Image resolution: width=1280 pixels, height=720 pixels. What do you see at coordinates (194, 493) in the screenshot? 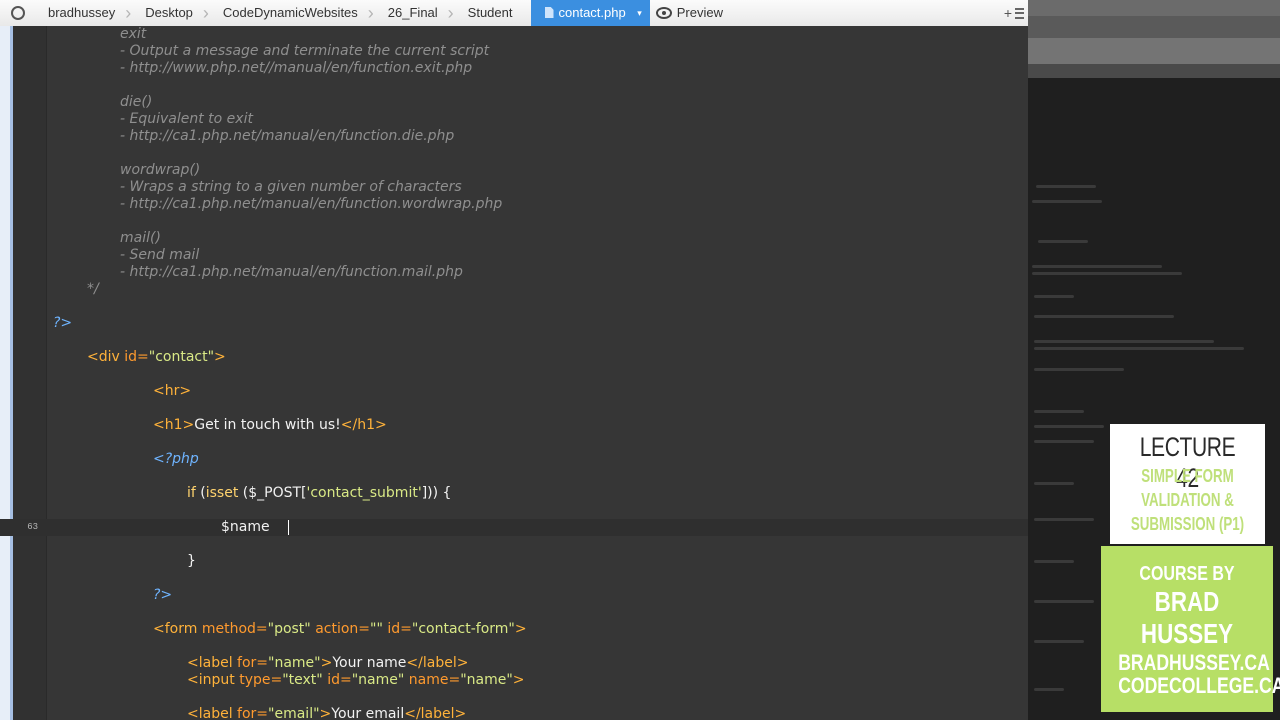
I see `code-token: if` at bounding box center [194, 493].